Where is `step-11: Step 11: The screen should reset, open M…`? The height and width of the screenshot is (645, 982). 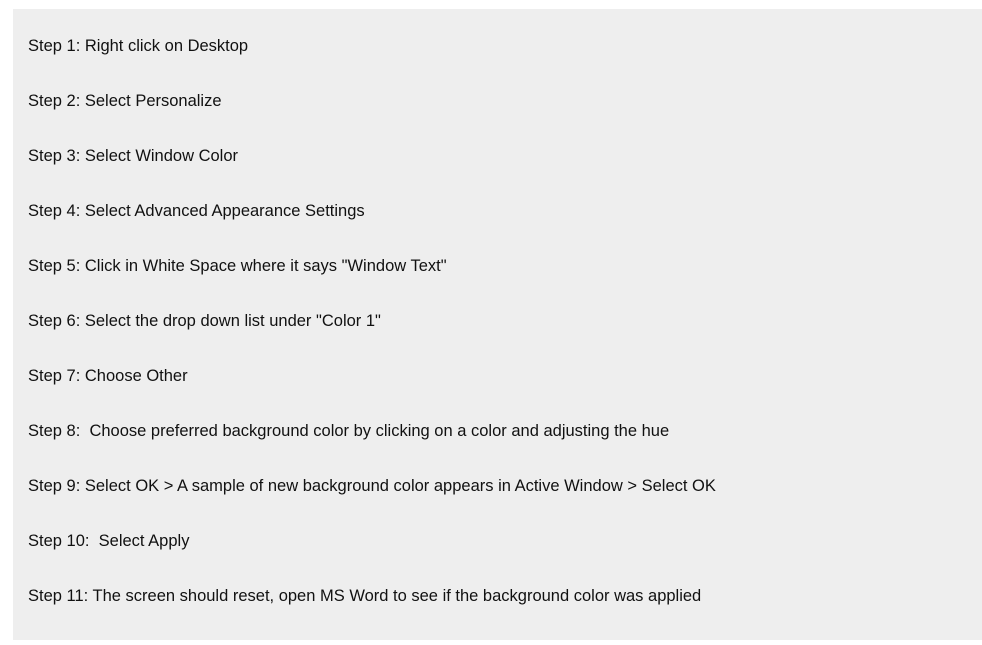
step-11: Step 11: The screen should reset, open M… is located at coordinates (365, 596).